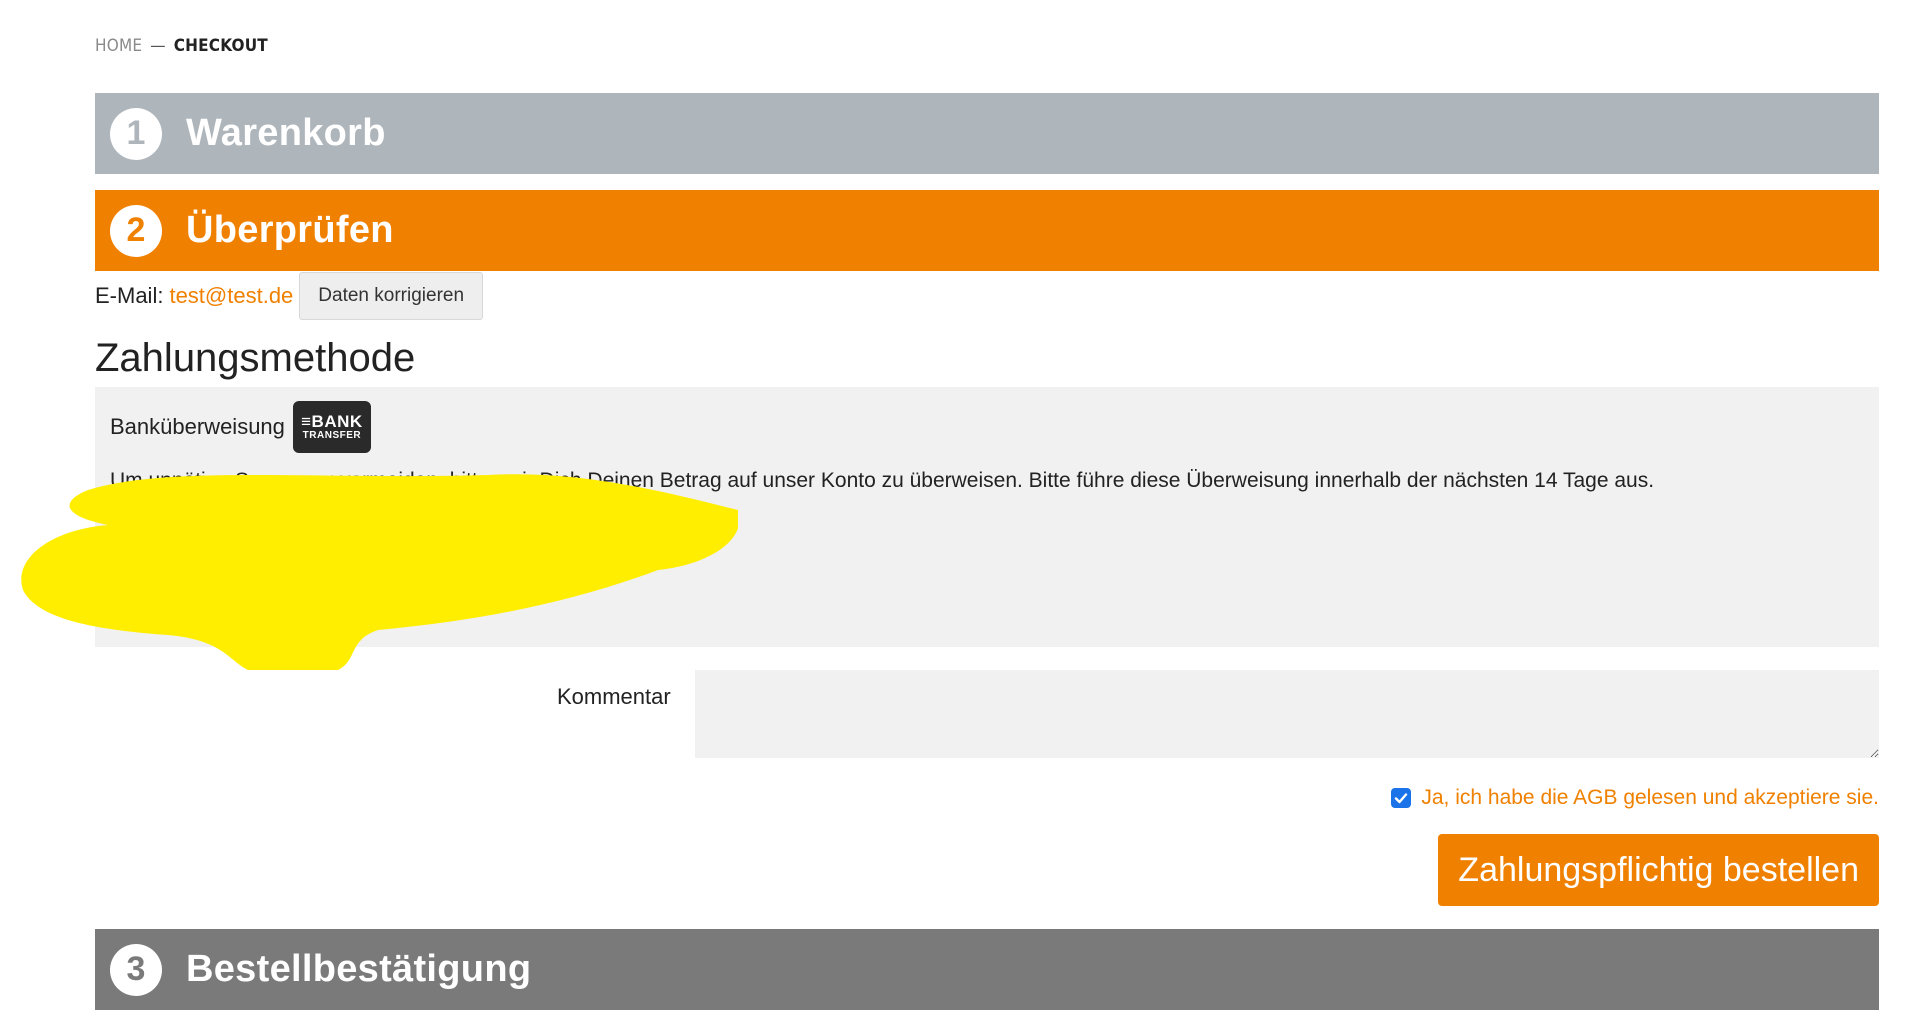  I want to click on email-row: E-Mail: test@test.de Daten korrigieren, so click(289, 296).